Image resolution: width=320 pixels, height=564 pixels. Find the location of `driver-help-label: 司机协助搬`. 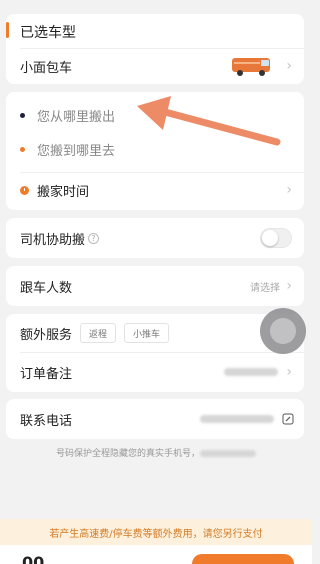

driver-help-label: 司机协助搬 is located at coordinates (53, 240).